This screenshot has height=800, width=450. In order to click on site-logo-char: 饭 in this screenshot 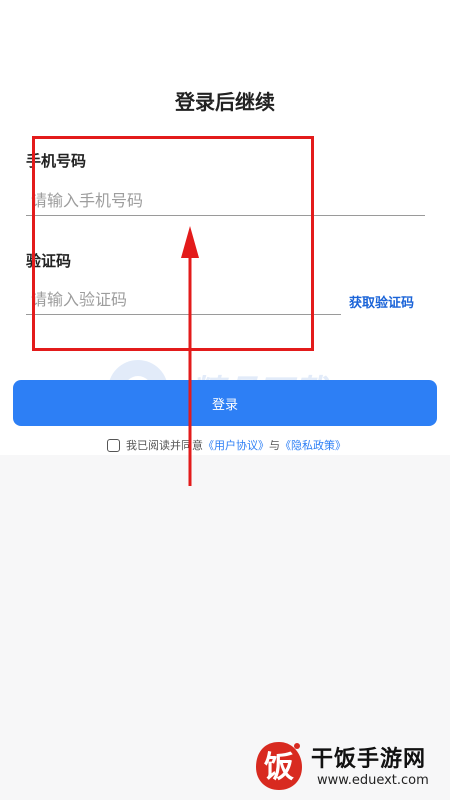, I will do `click(279, 767)`.